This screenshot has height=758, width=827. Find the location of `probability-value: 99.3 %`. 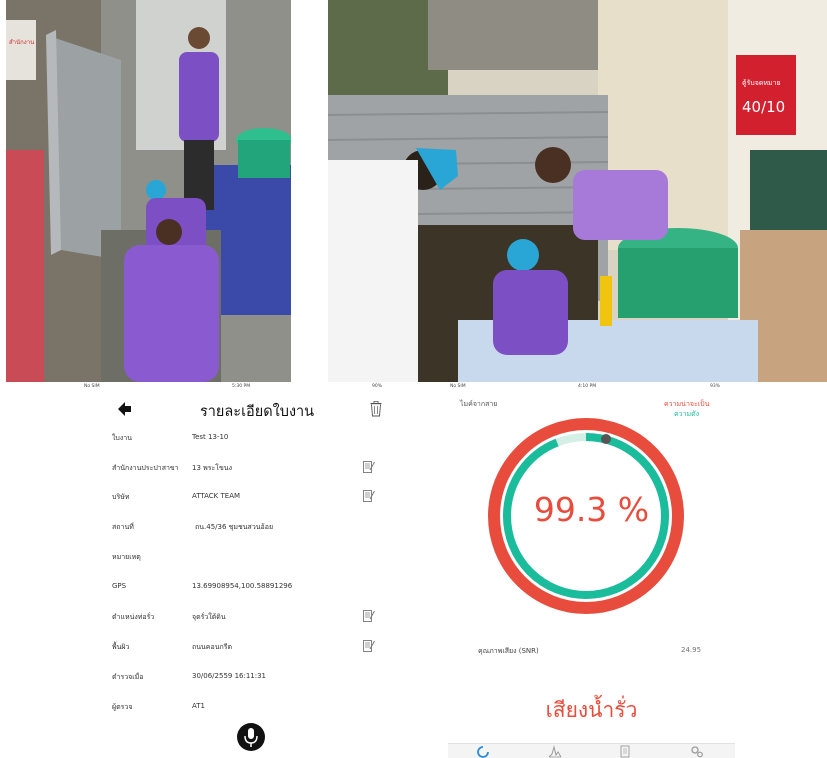

probability-value: 99.3 % is located at coordinates (591, 509).